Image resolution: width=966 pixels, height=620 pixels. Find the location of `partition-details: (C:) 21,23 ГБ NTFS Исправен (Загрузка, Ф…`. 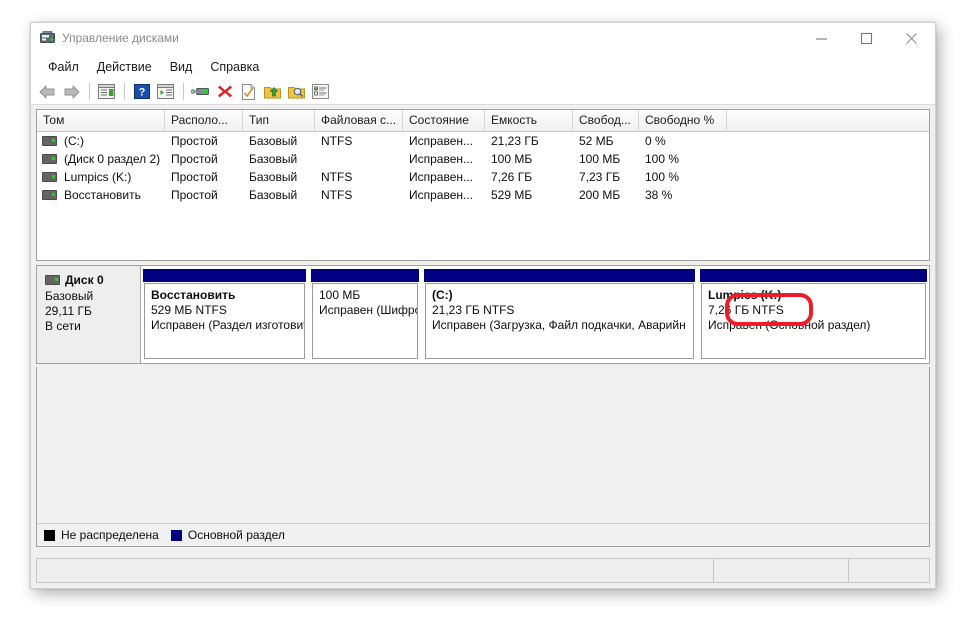

partition-details: (C:) 21,23 ГБ NTFS Исправен (Загрузка, Ф… is located at coordinates (559, 321).